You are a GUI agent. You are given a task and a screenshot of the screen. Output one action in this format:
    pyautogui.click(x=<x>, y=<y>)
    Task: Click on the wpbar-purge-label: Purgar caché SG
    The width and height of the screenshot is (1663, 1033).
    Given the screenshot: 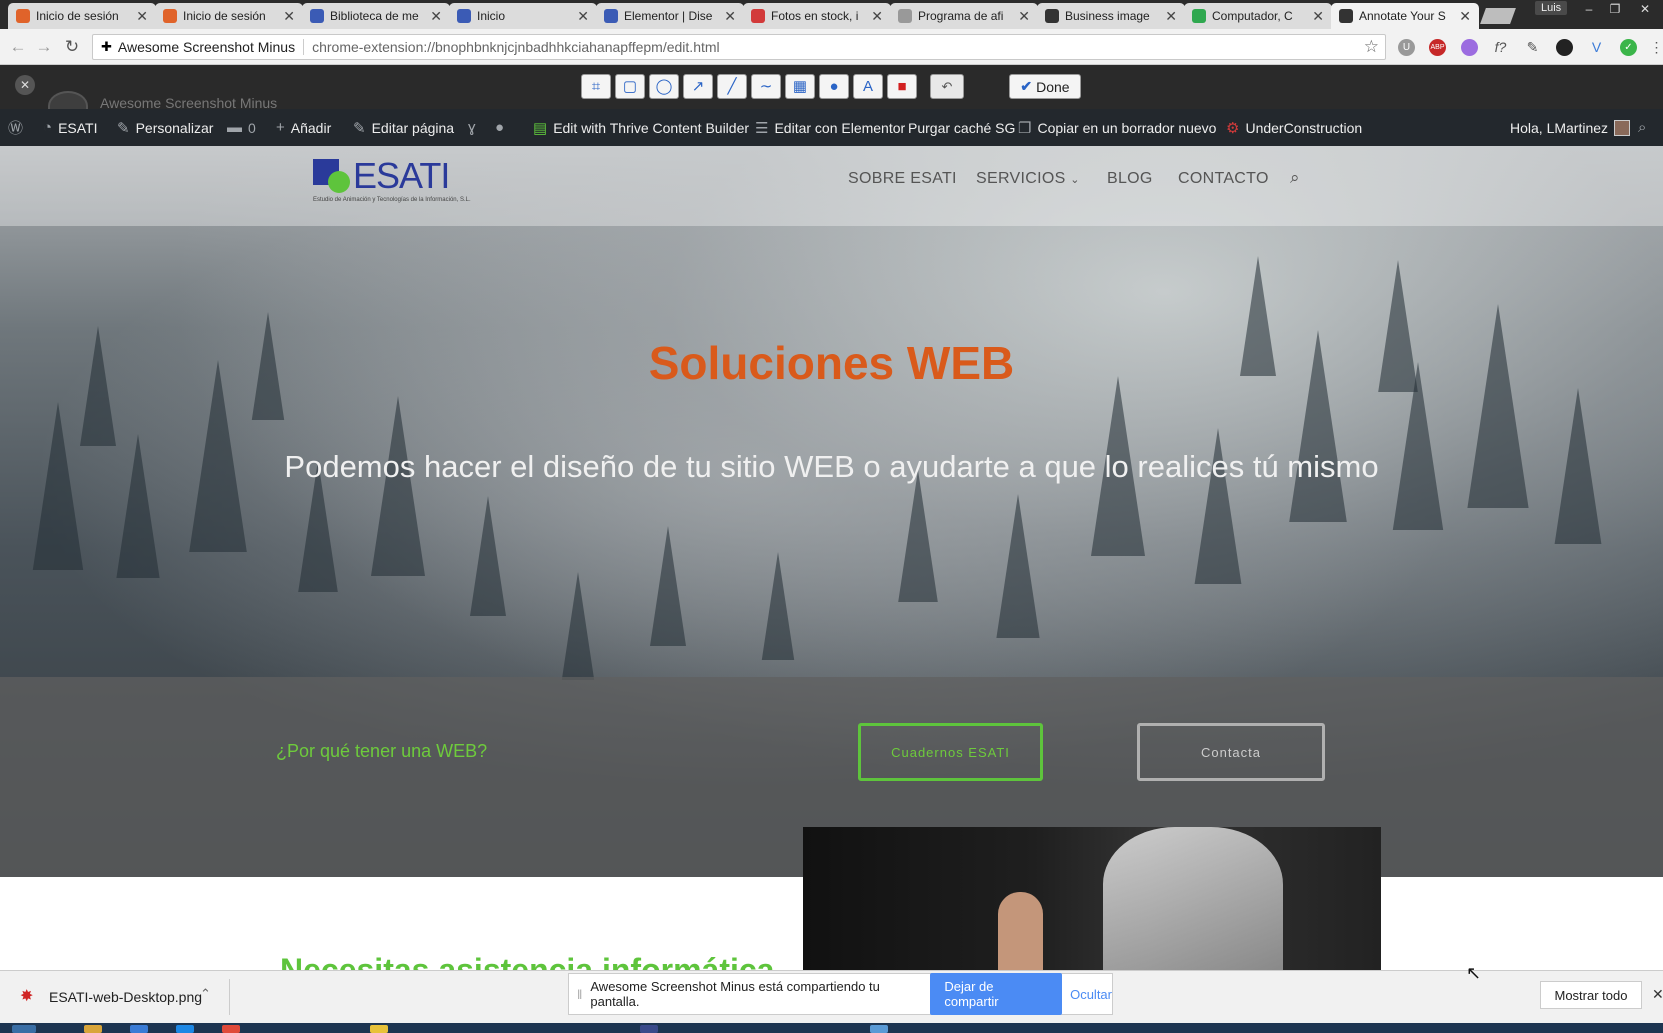 What is the action you would take?
    pyautogui.click(x=962, y=127)
    